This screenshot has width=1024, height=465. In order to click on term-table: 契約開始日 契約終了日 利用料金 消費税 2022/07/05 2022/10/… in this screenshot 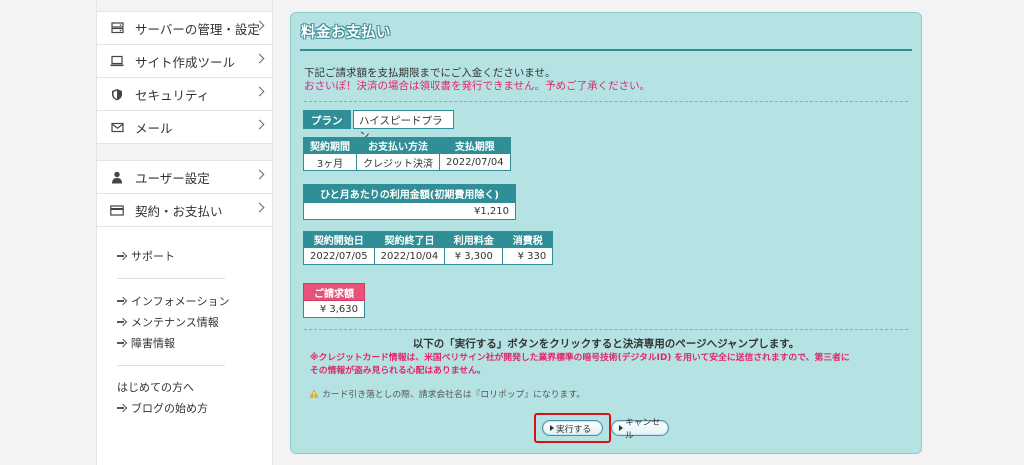, I will do `click(428, 248)`.